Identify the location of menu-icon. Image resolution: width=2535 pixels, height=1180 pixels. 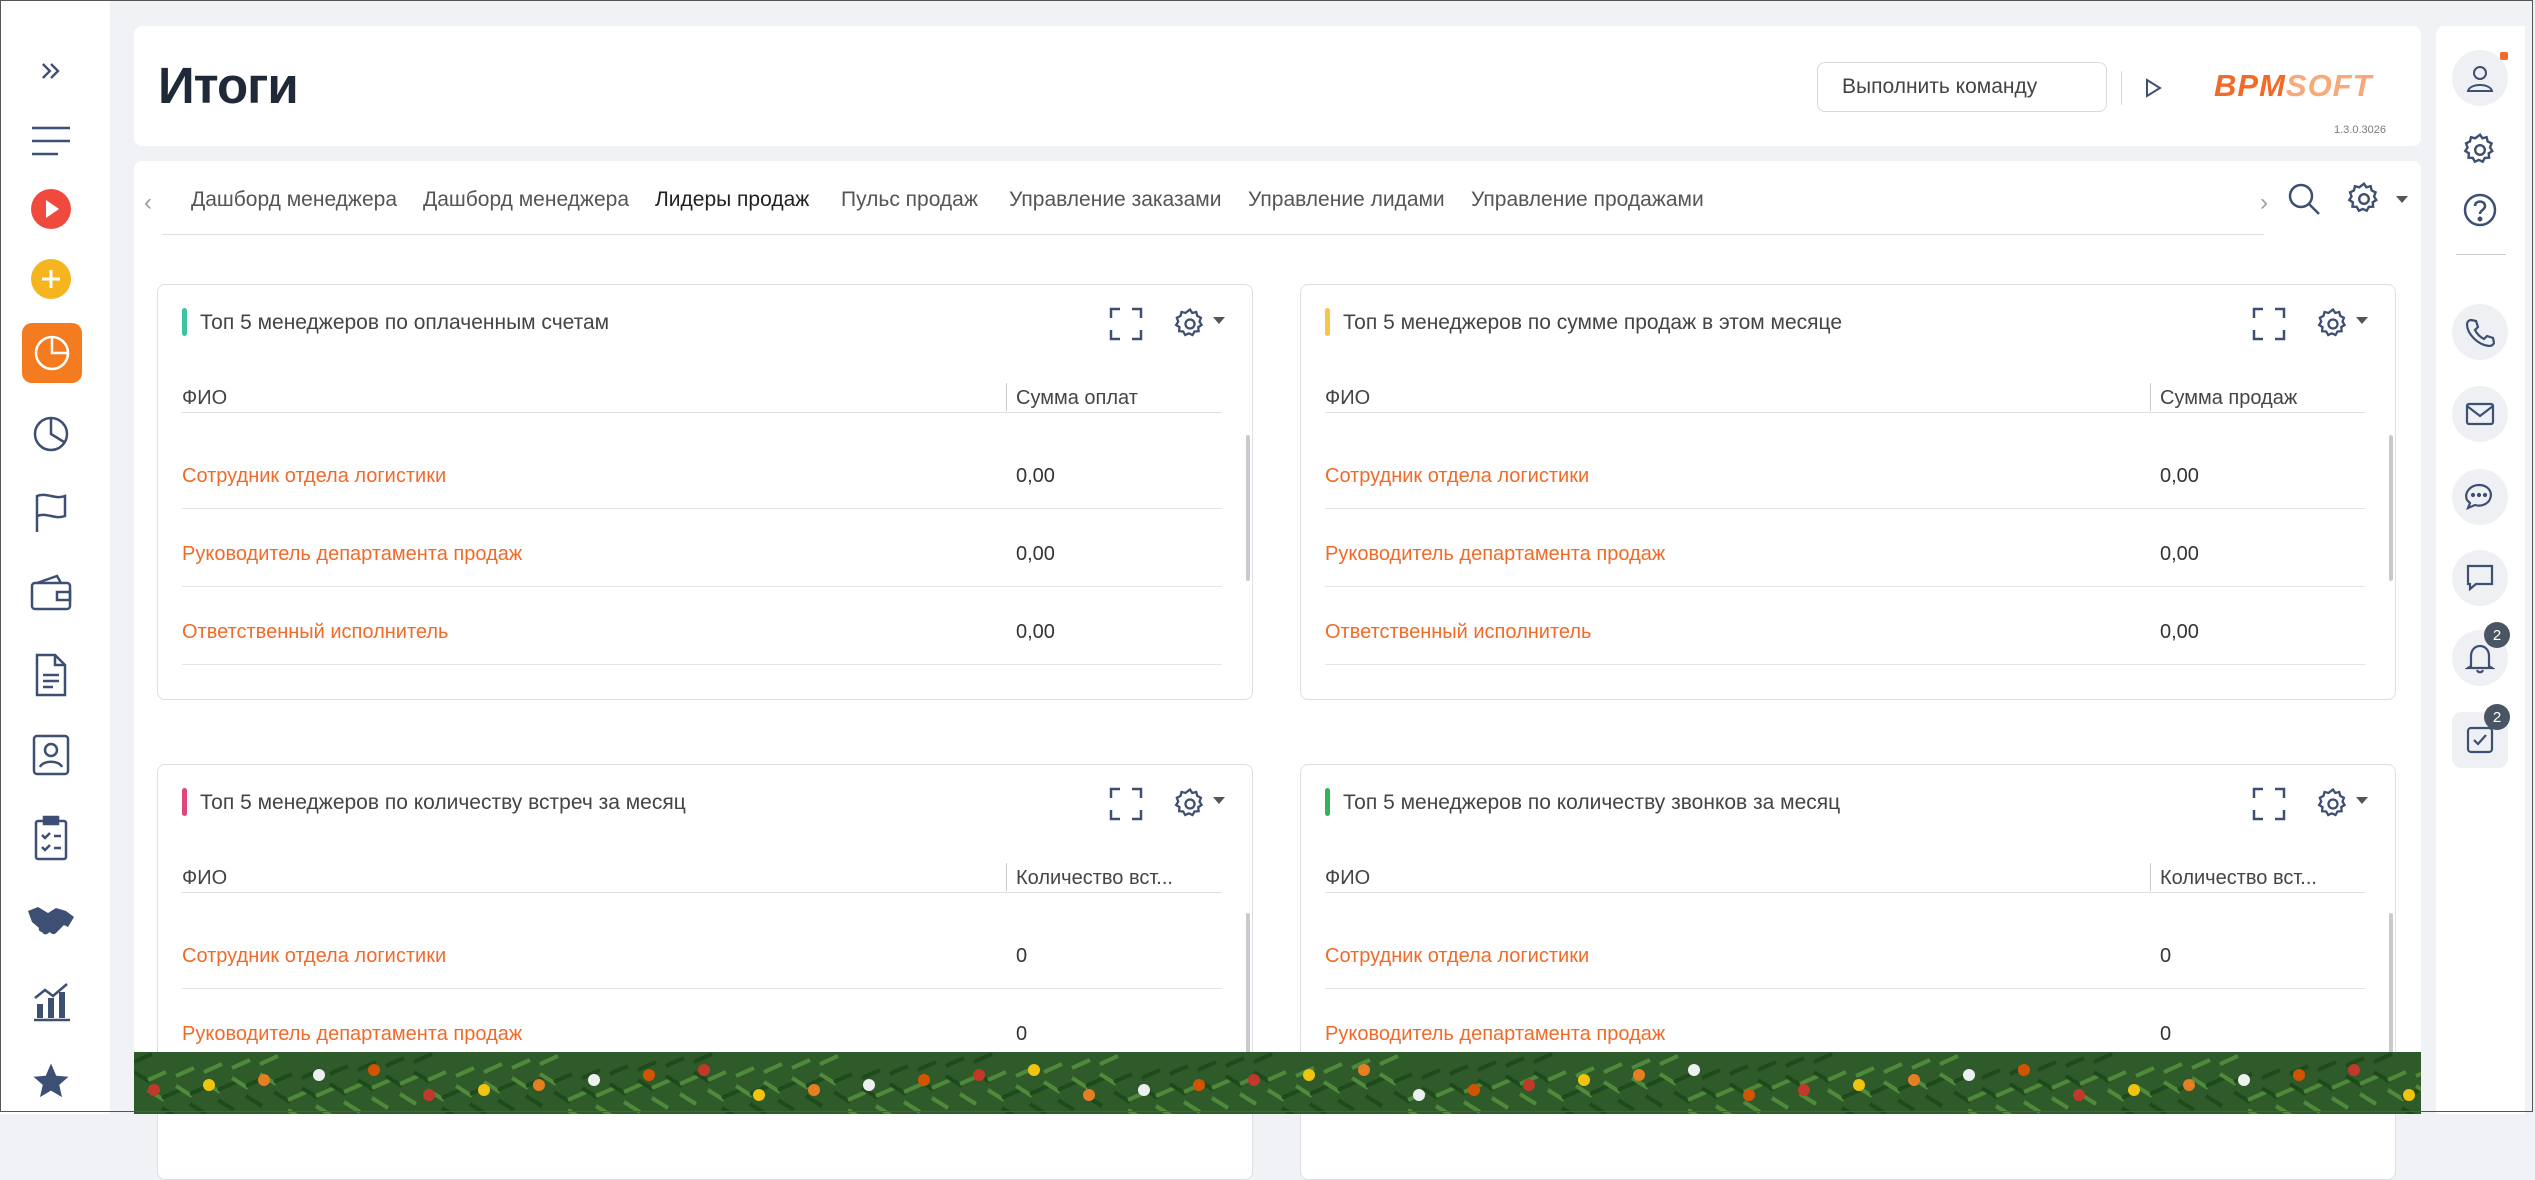
(51, 141).